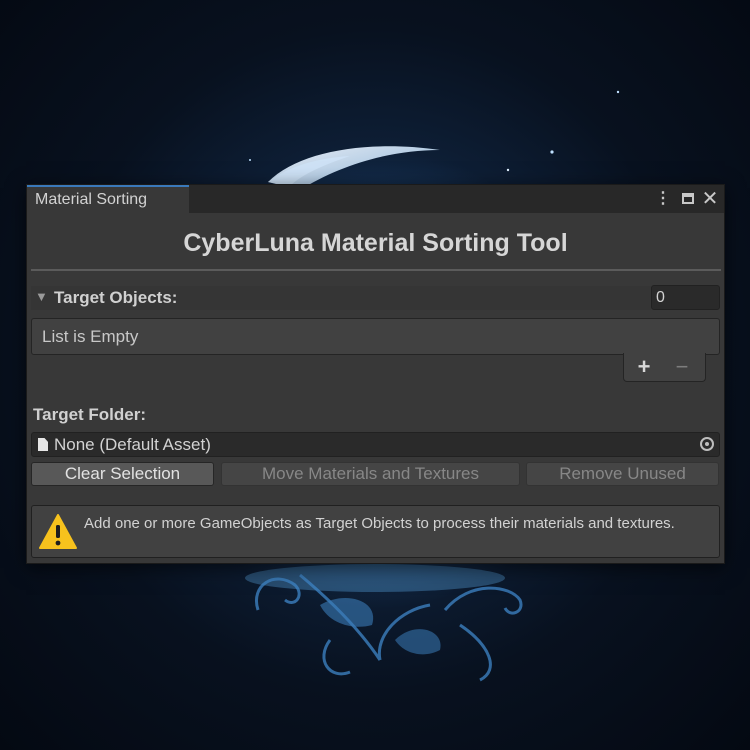 Image resolution: width=750 pixels, height=750 pixels. Describe the element at coordinates (663, 199) in the screenshot. I see `kebab-menu-icon: ⋮` at that location.